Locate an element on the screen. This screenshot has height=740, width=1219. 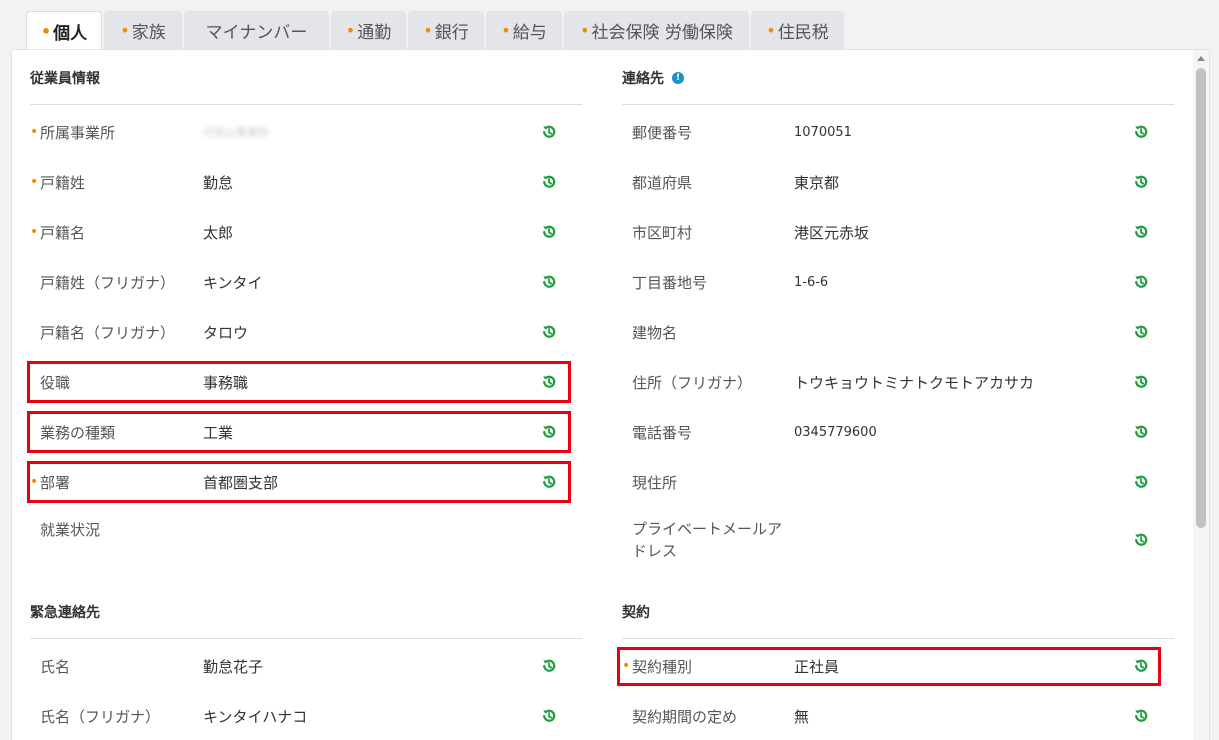
tab-bank: • 銀行 is located at coordinates (446, 30).